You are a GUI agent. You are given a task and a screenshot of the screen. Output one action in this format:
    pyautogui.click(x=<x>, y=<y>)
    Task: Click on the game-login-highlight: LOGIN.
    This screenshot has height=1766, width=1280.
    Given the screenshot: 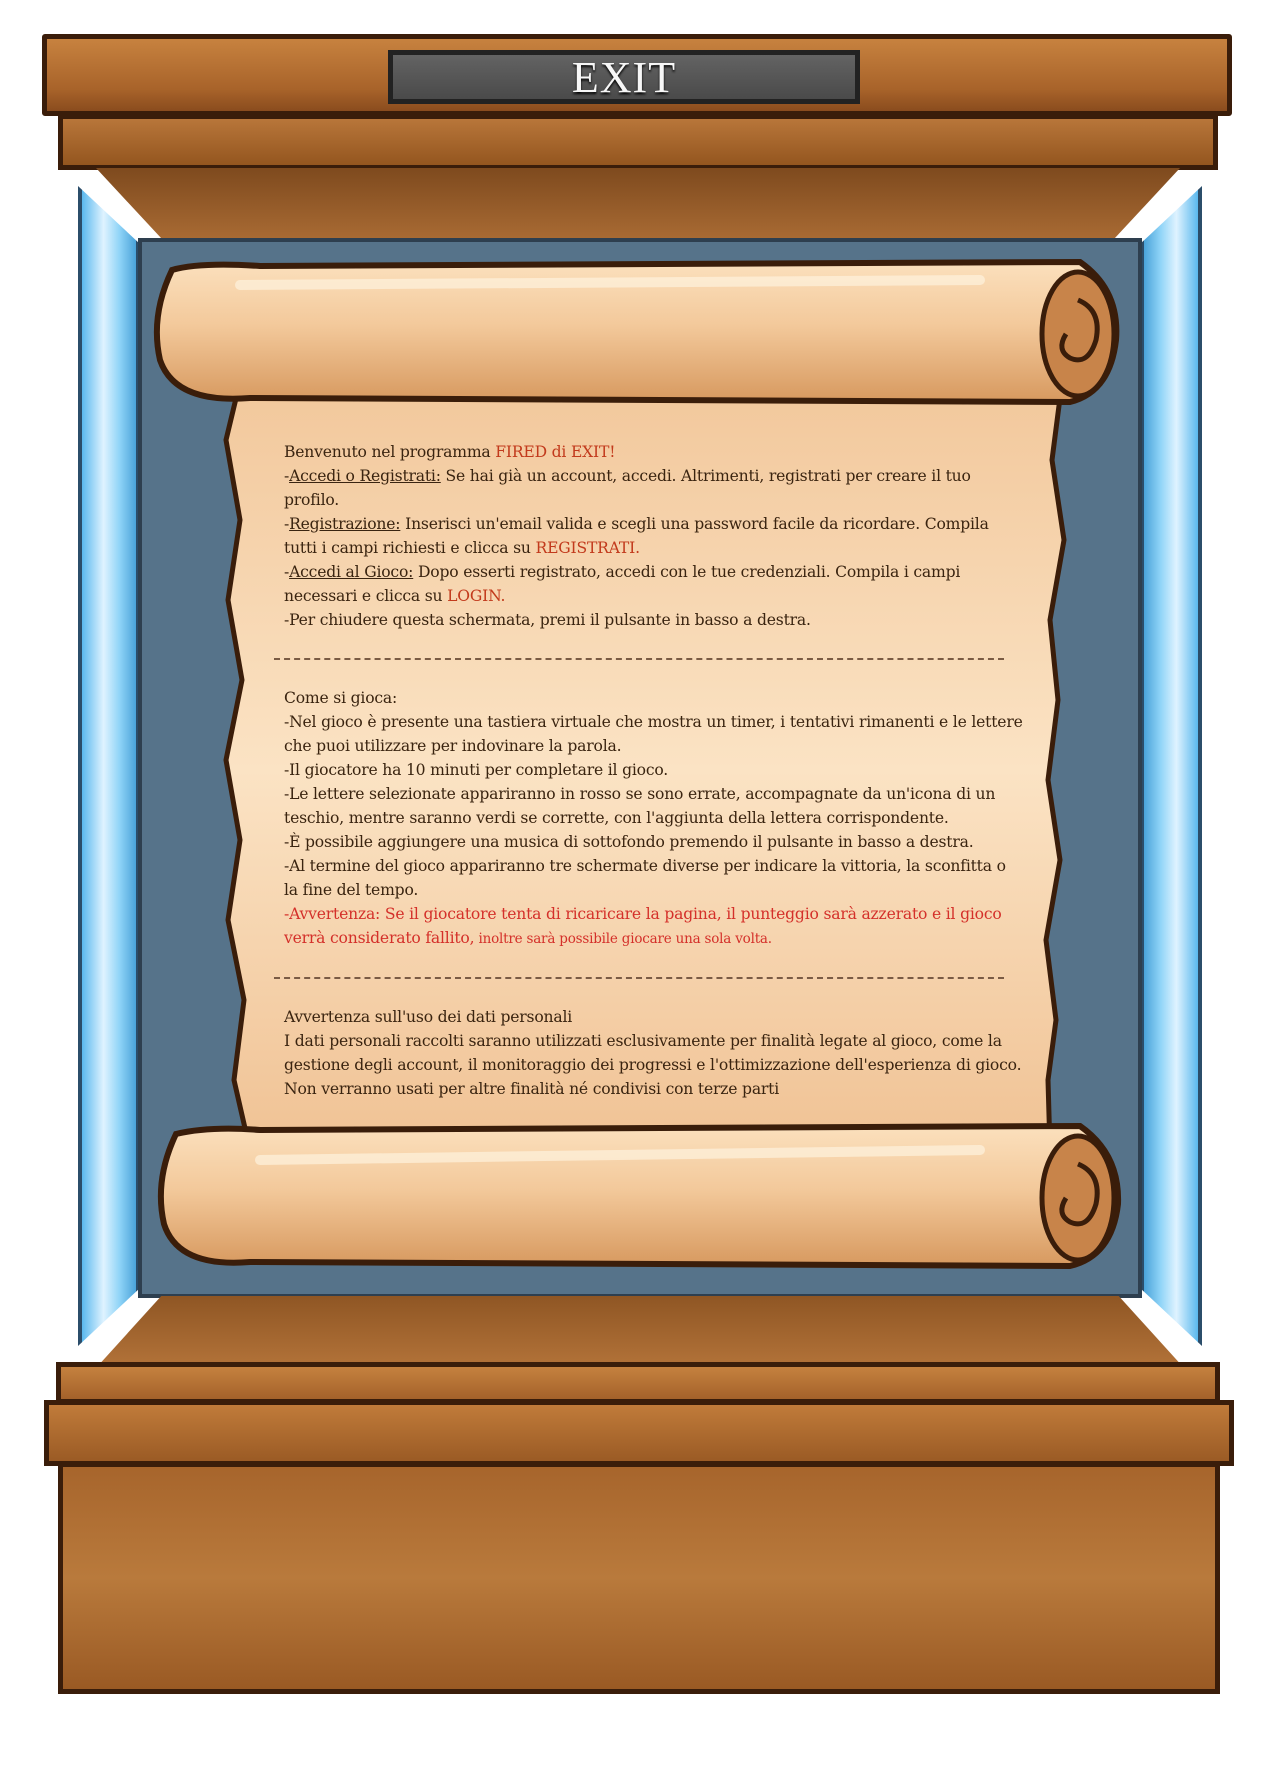 What is the action you would take?
    pyautogui.click(x=476, y=596)
    